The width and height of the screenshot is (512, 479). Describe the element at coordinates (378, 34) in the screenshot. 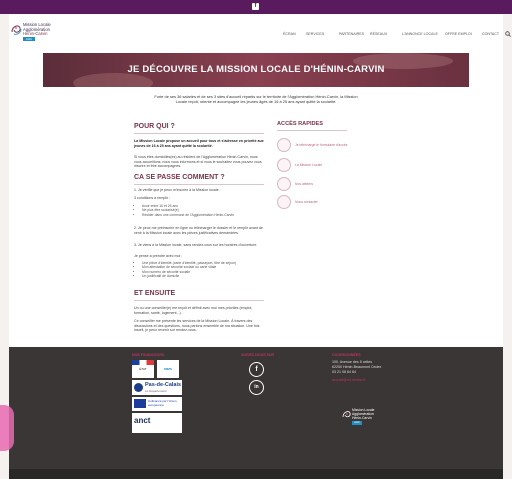

I see `nav-item: RÉSEAUX` at that location.